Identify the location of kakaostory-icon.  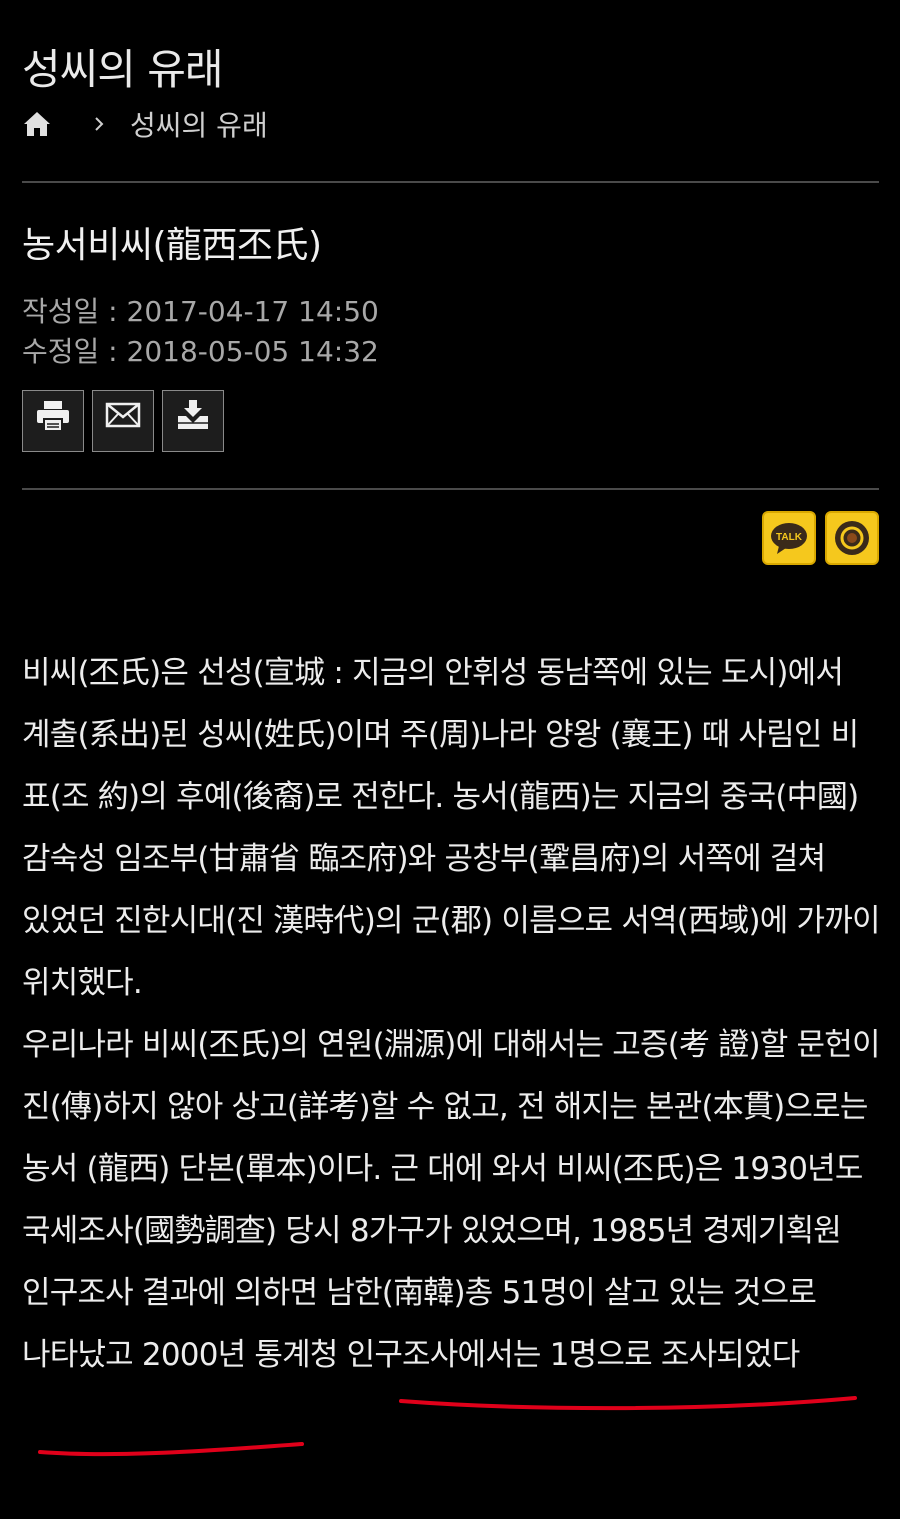
(852, 538).